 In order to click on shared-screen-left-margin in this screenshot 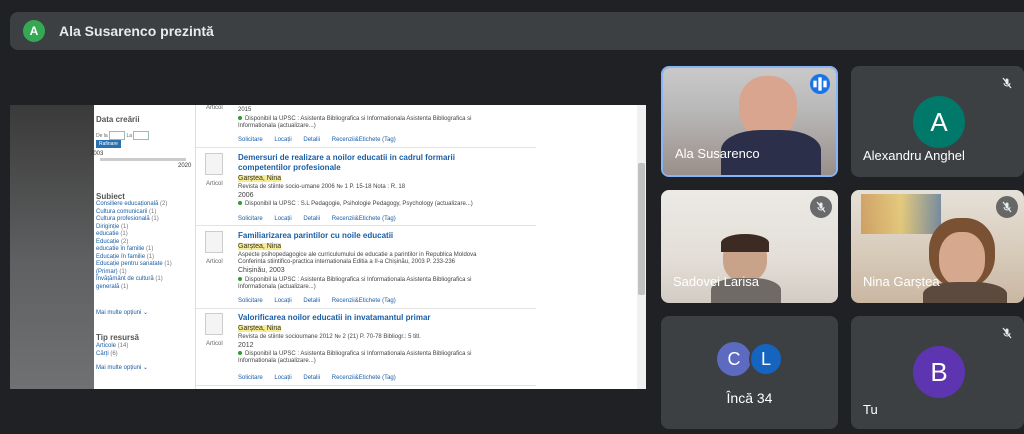, I will do `click(52, 247)`.